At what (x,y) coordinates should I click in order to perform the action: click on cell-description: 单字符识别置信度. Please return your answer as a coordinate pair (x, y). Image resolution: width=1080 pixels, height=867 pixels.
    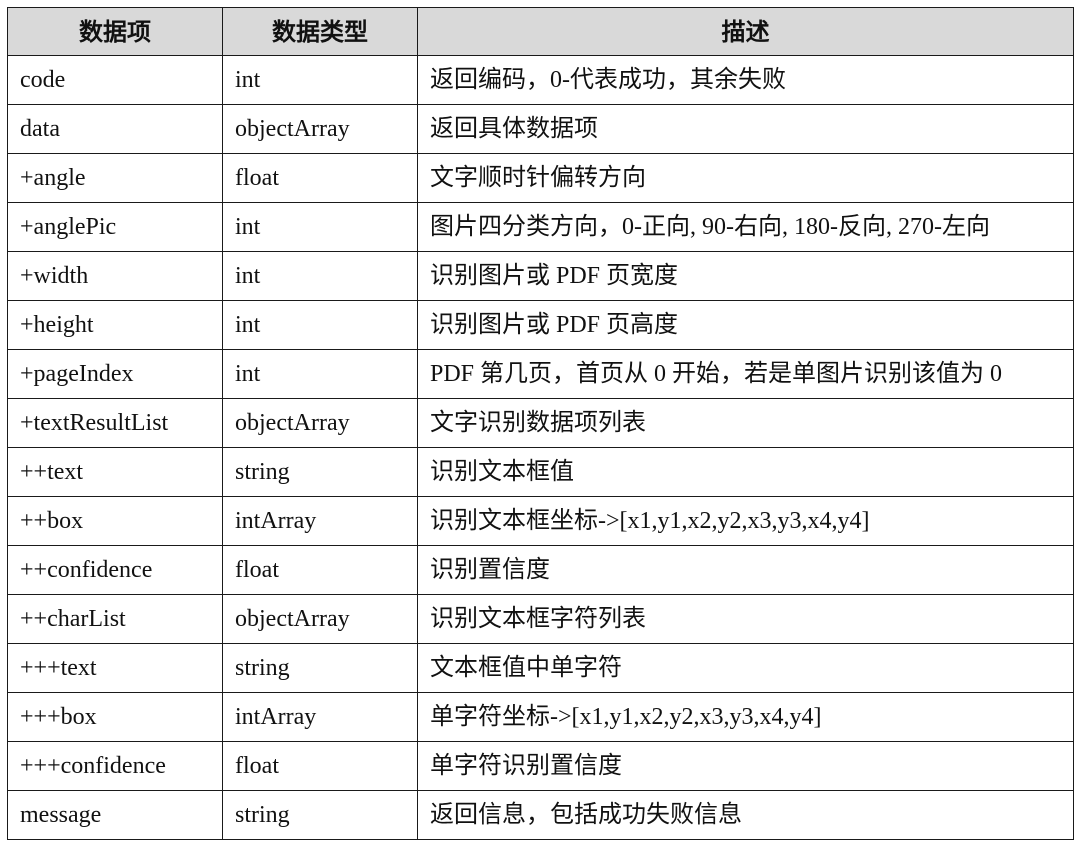
    Looking at the image, I should click on (745, 766).